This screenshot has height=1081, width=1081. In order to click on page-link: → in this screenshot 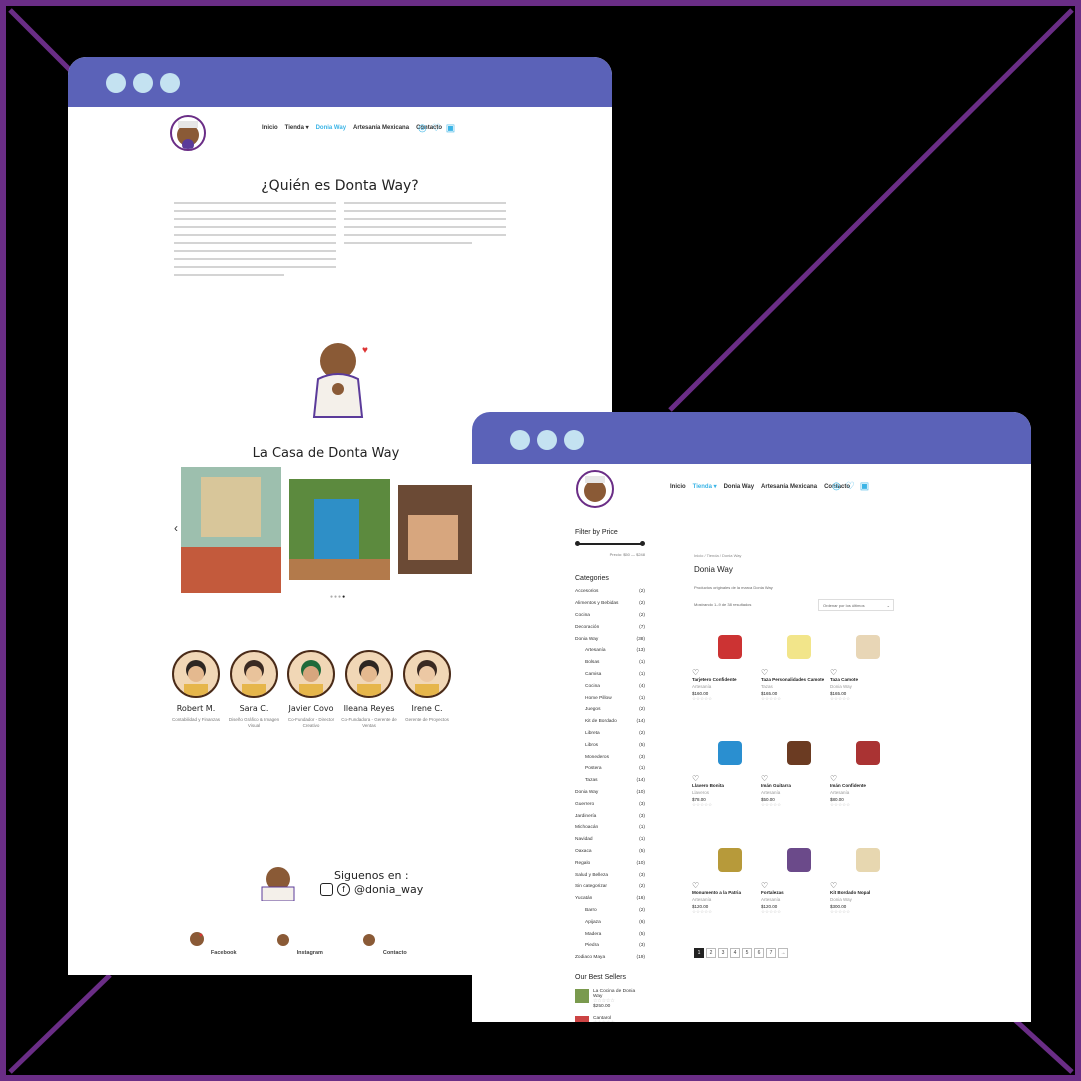, I will do `click(783, 953)`.